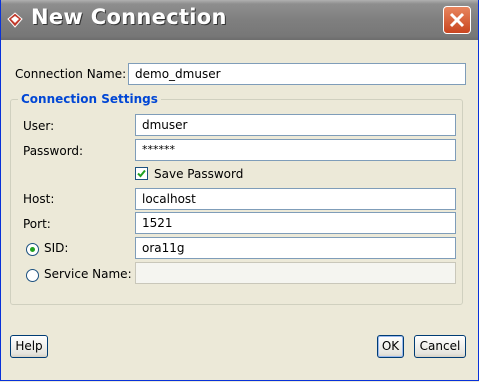 Image resolution: width=479 pixels, height=382 pixels. What do you see at coordinates (15, 20) in the screenshot?
I see `oracle-diamond-icon` at bounding box center [15, 20].